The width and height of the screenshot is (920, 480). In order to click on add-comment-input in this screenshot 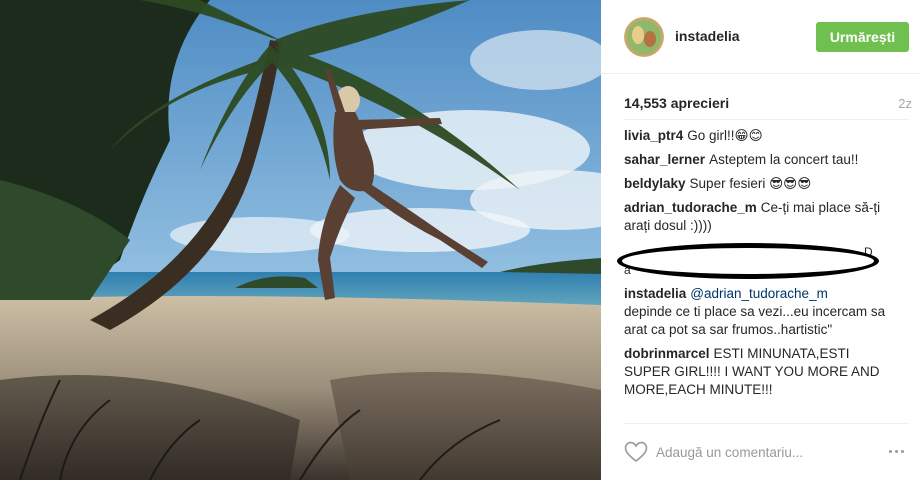, I will do `click(766, 452)`.